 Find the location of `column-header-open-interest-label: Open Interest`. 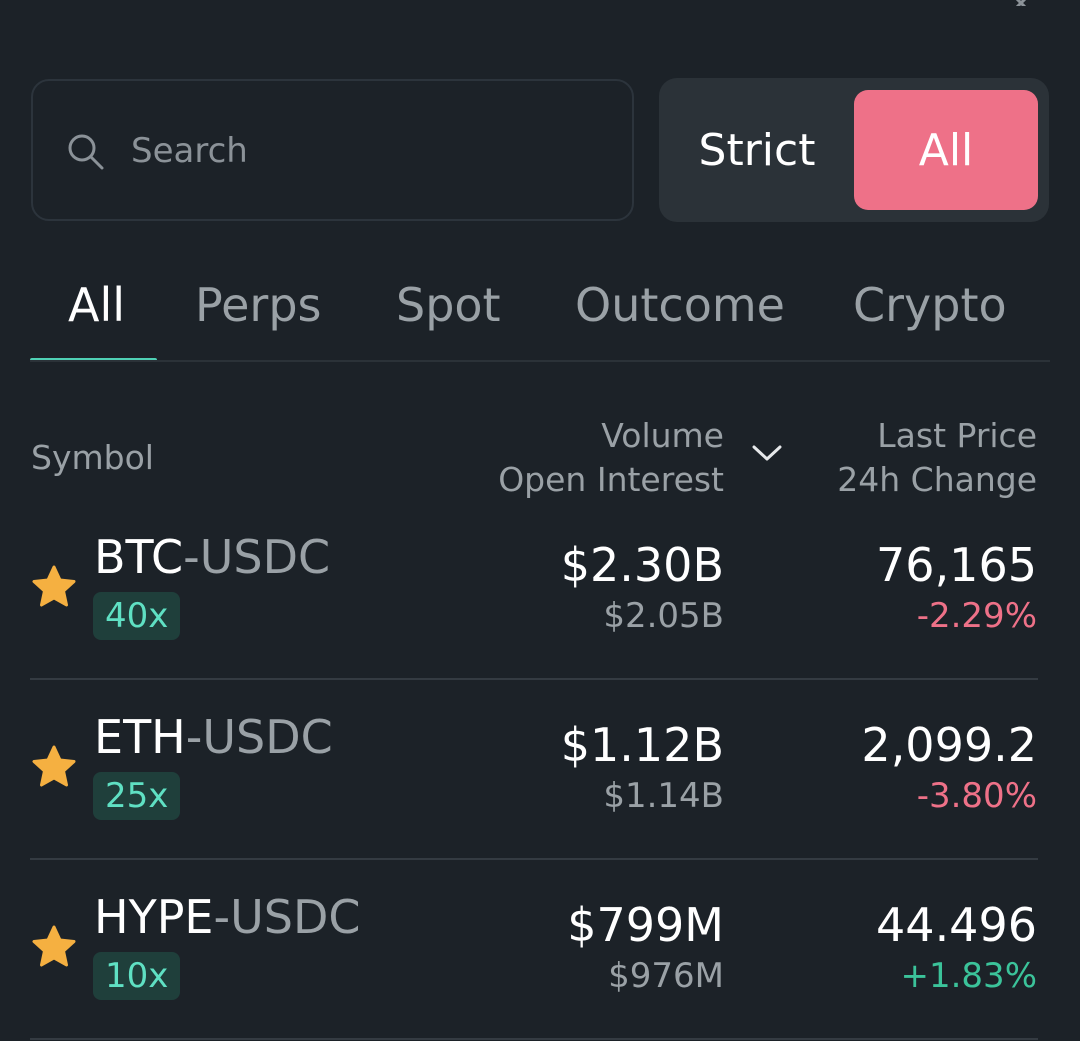

column-header-open-interest-label: Open Interest is located at coordinates (611, 479).